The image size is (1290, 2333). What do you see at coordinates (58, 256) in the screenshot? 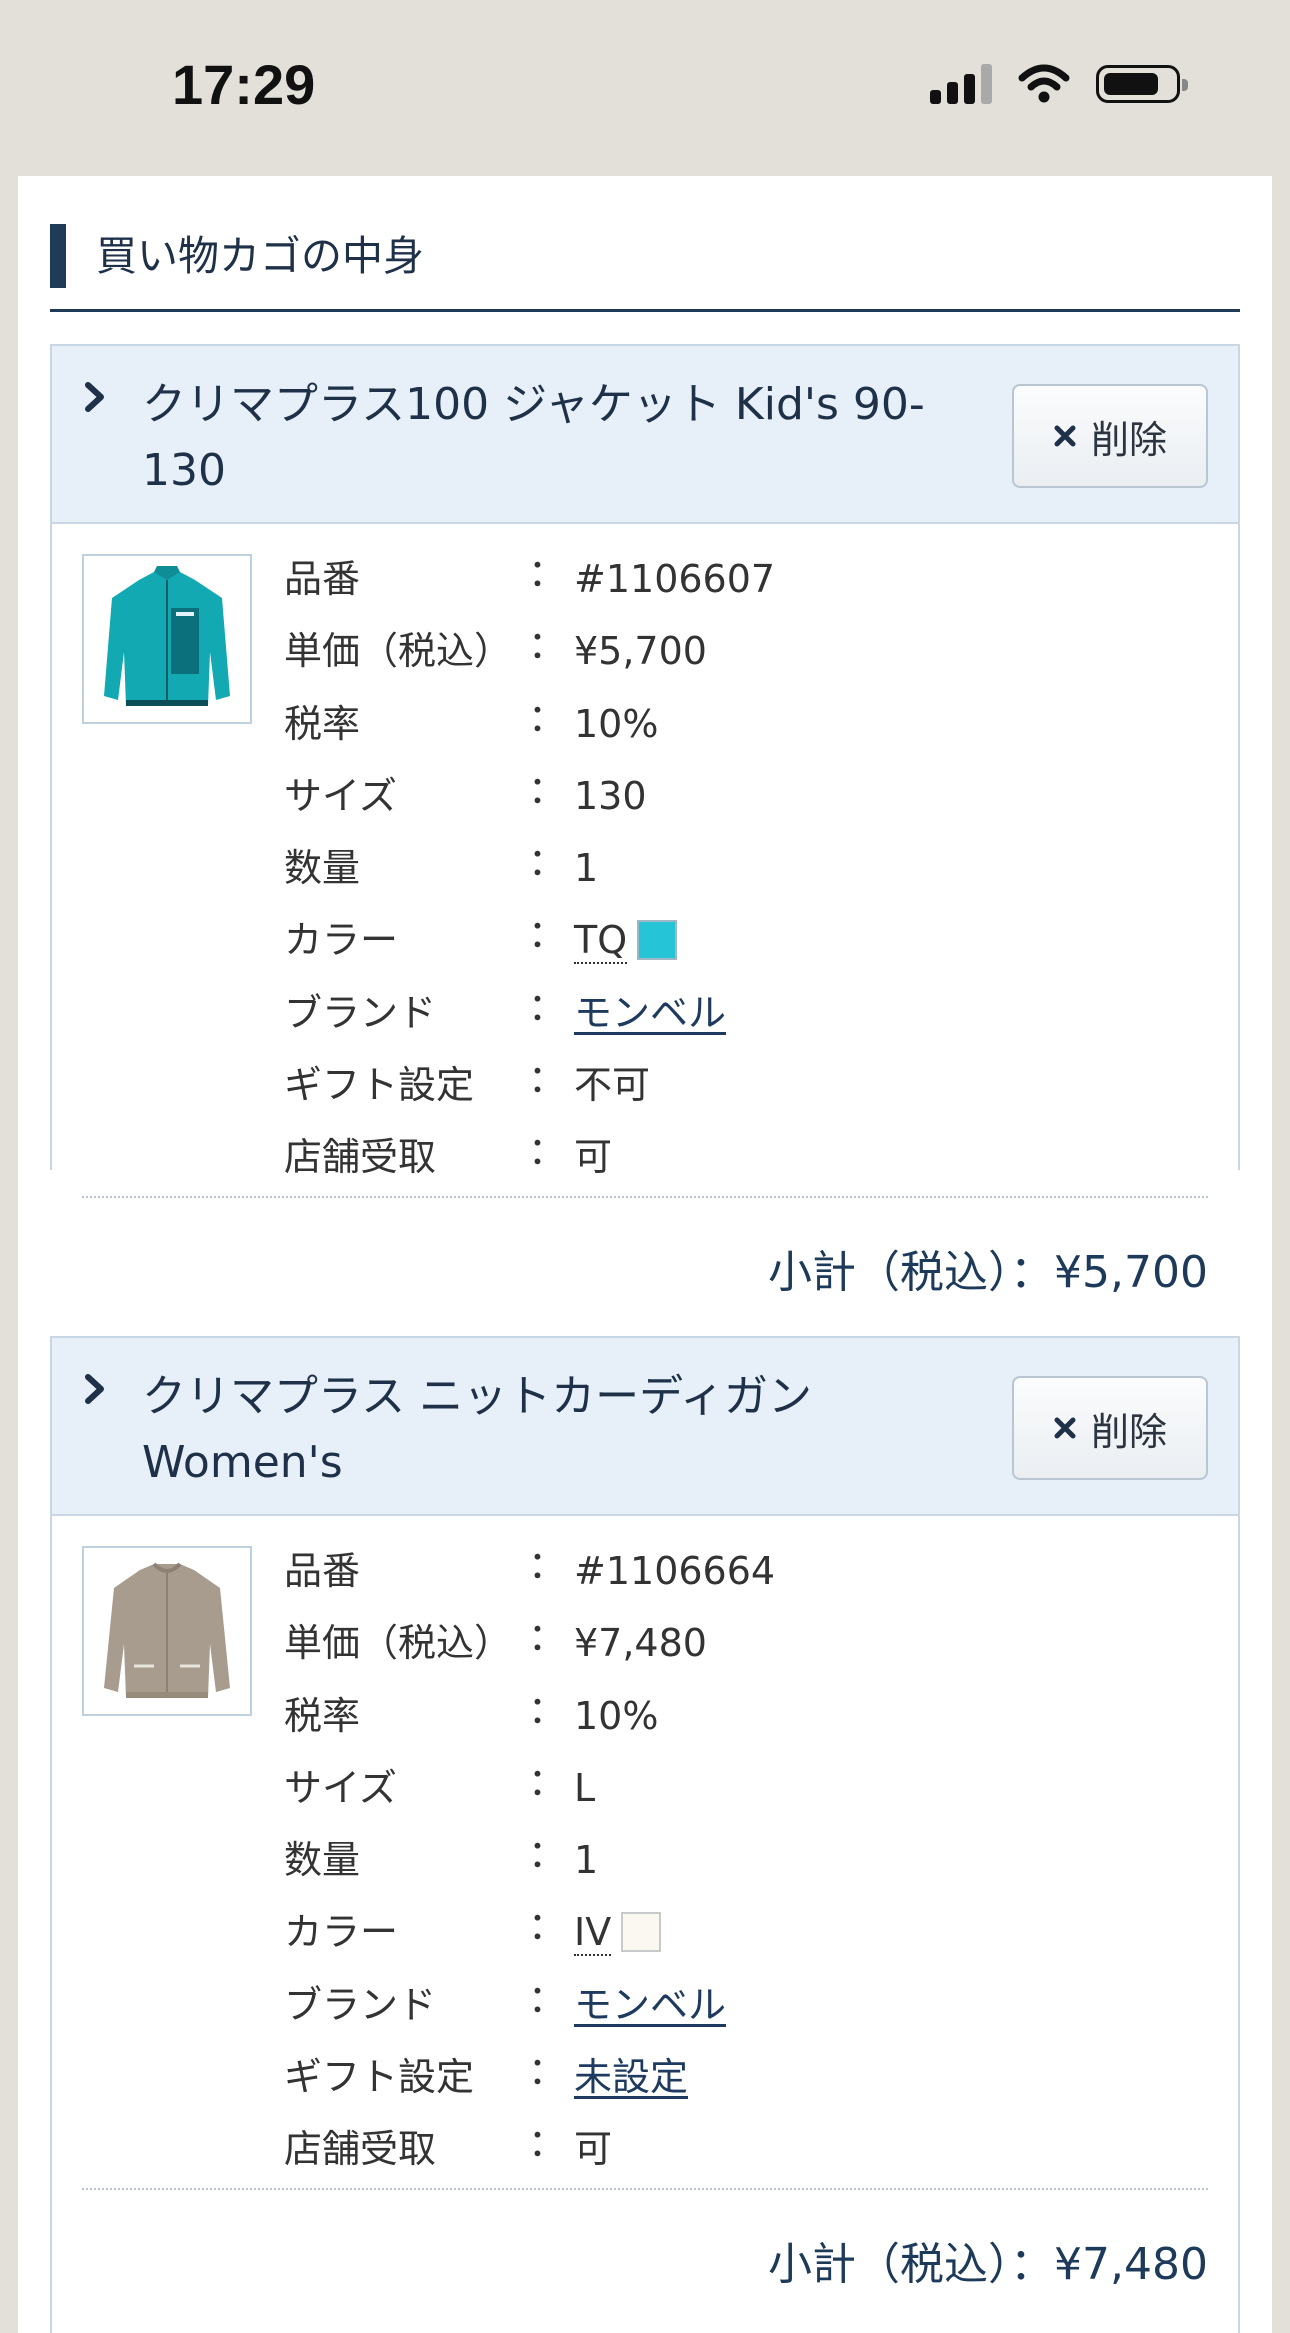
I see `heading-accent-bar` at bounding box center [58, 256].